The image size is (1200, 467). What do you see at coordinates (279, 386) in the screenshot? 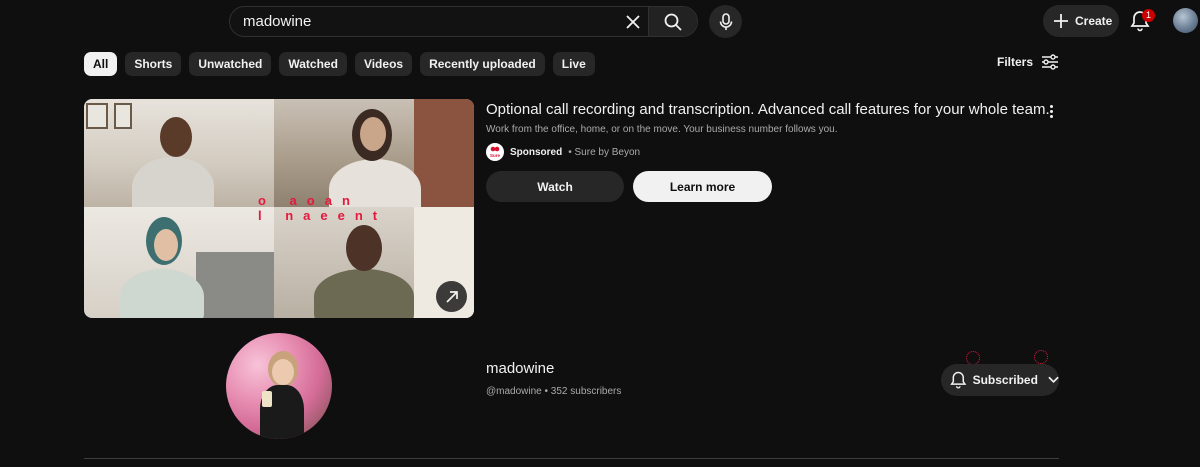
I see `channel-avatar` at bounding box center [279, 386].